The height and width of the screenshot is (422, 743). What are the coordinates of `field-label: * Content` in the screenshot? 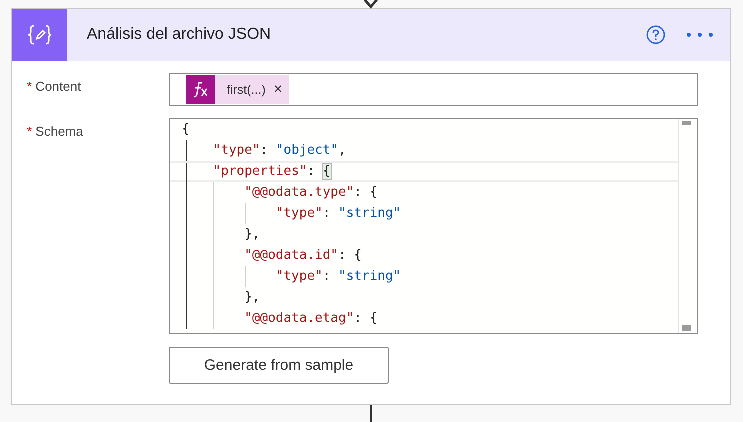 It's located at (54, 87).